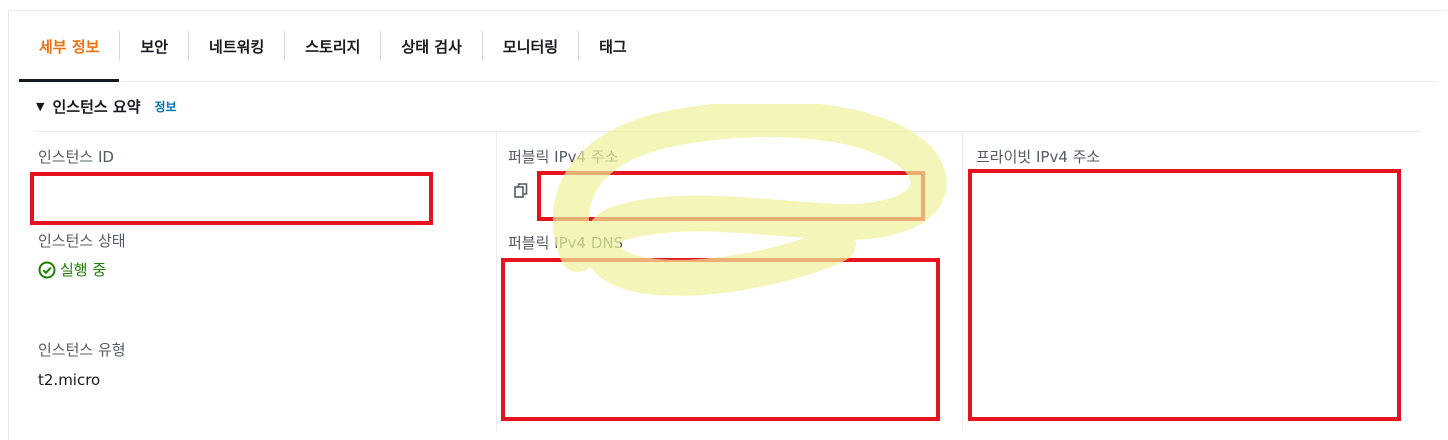  I want to click on tab-security: 보안, so click(154, 46).